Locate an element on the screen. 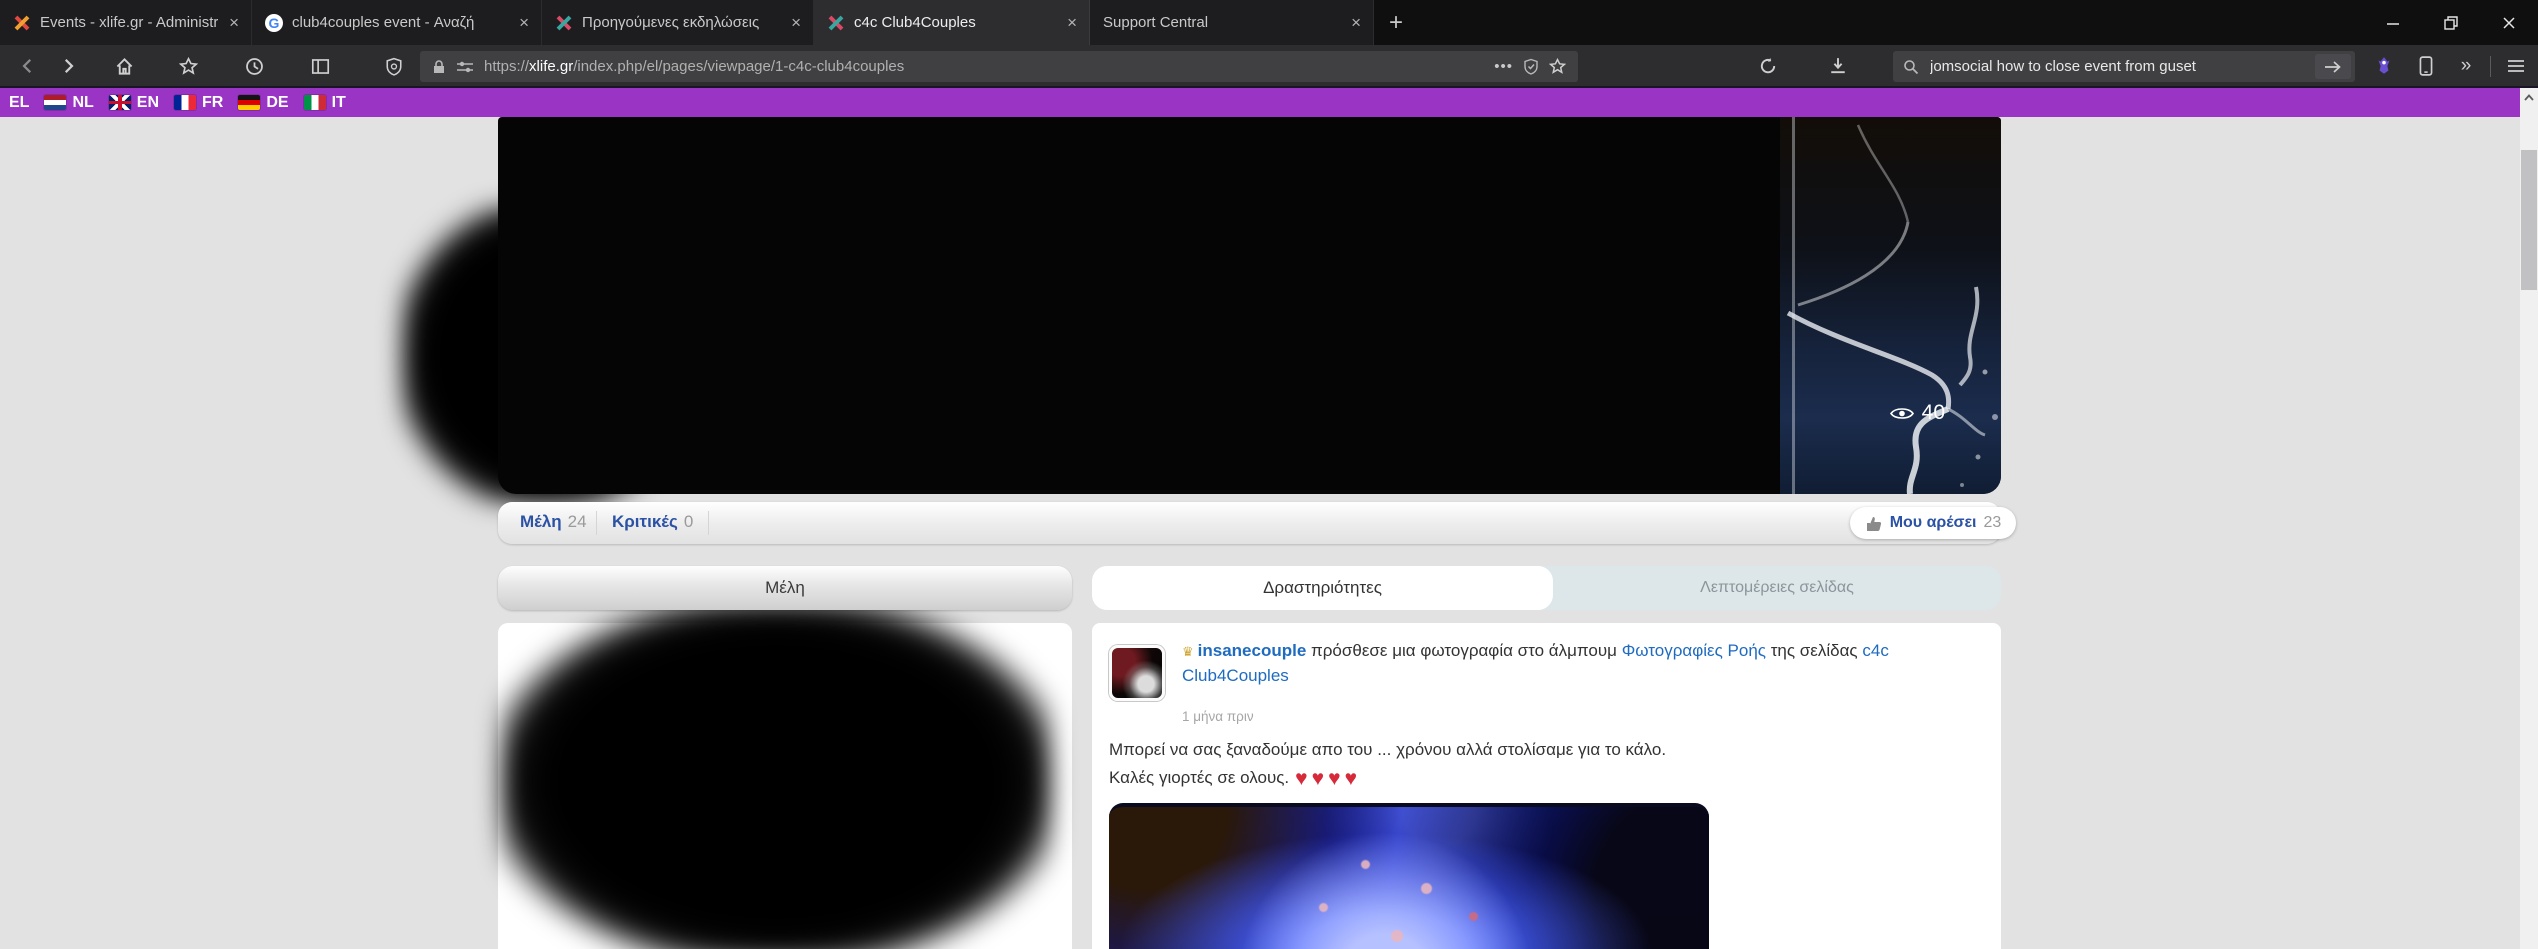 Image resolution: width=2538 pixels, height=949 pixels. censored-region is located at coordinates (776, 775).